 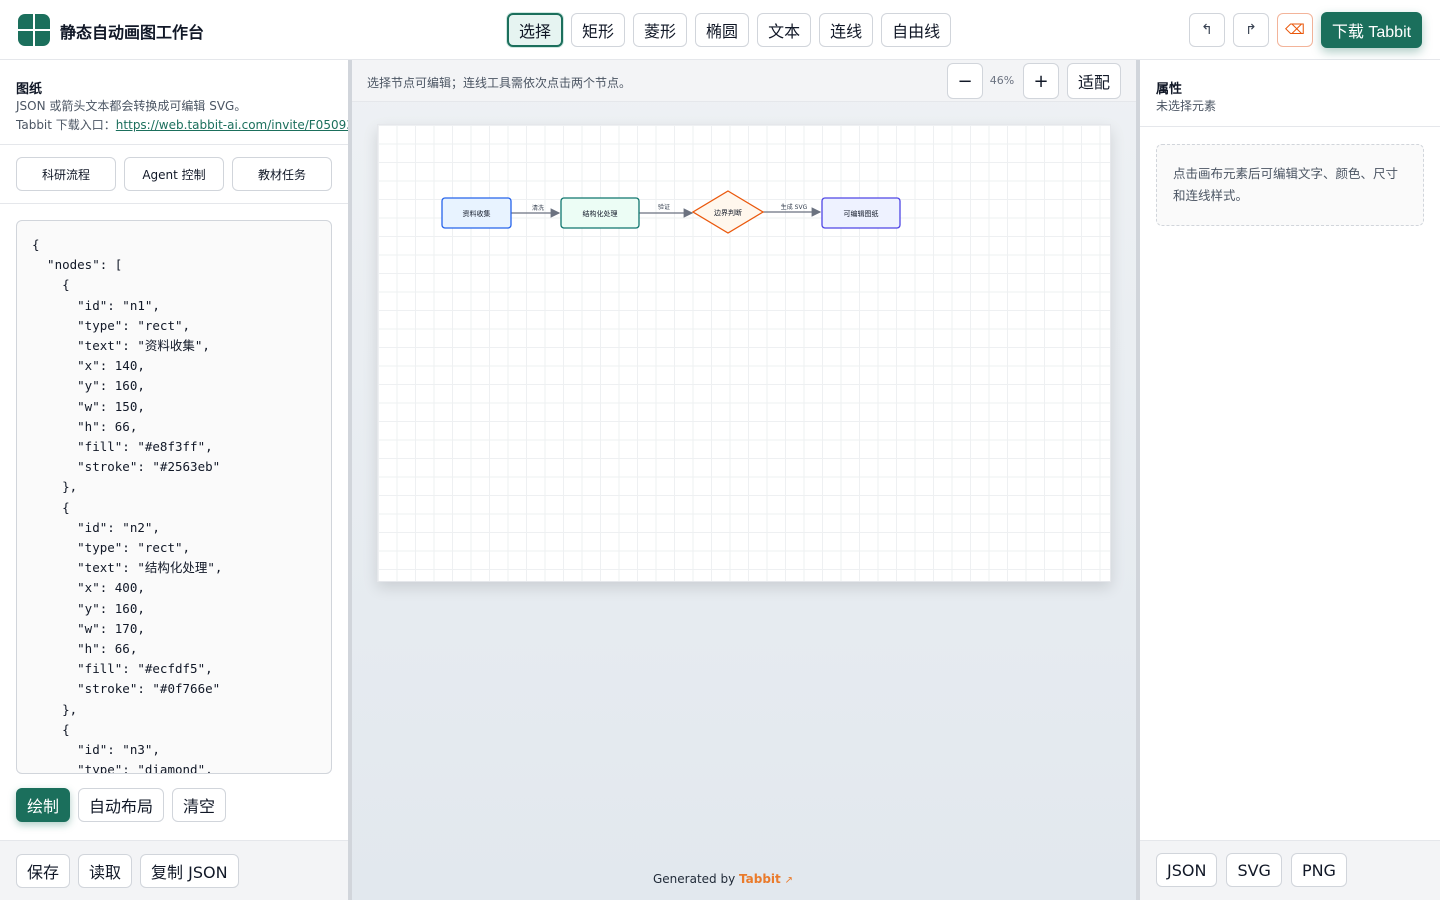 I want to click on redo-button: ↱, so click(x=1251, y=30).